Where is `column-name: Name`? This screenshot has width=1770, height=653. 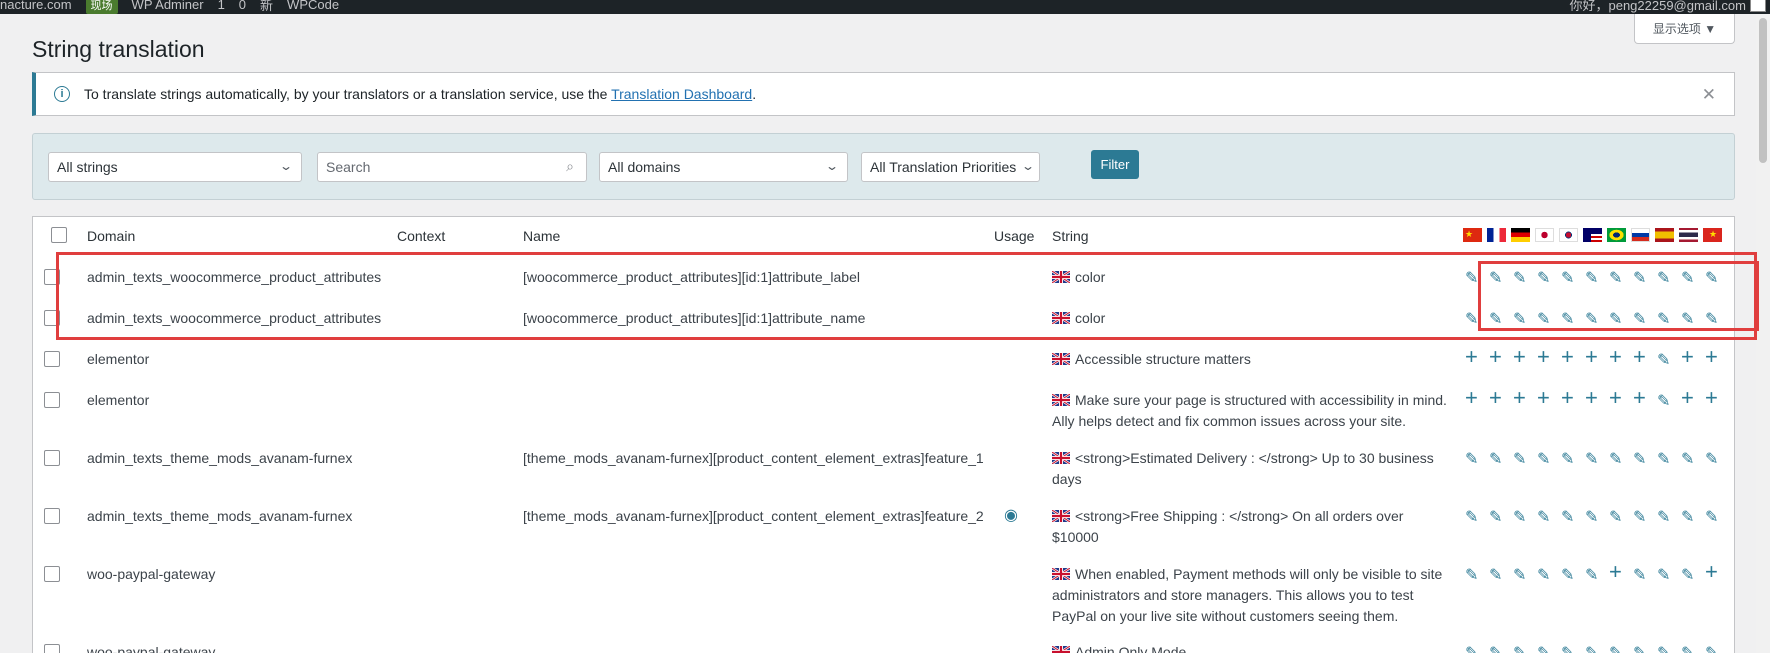
column-name: Name is located at coordinates (541, 236).